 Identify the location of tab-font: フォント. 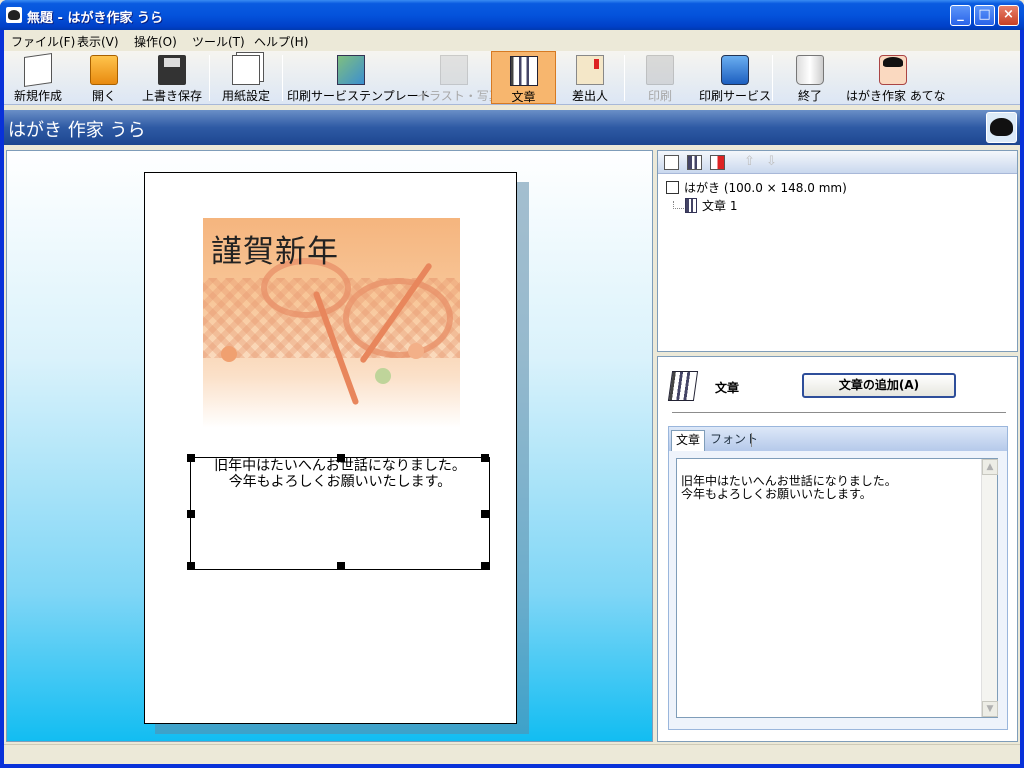
(734, 440).